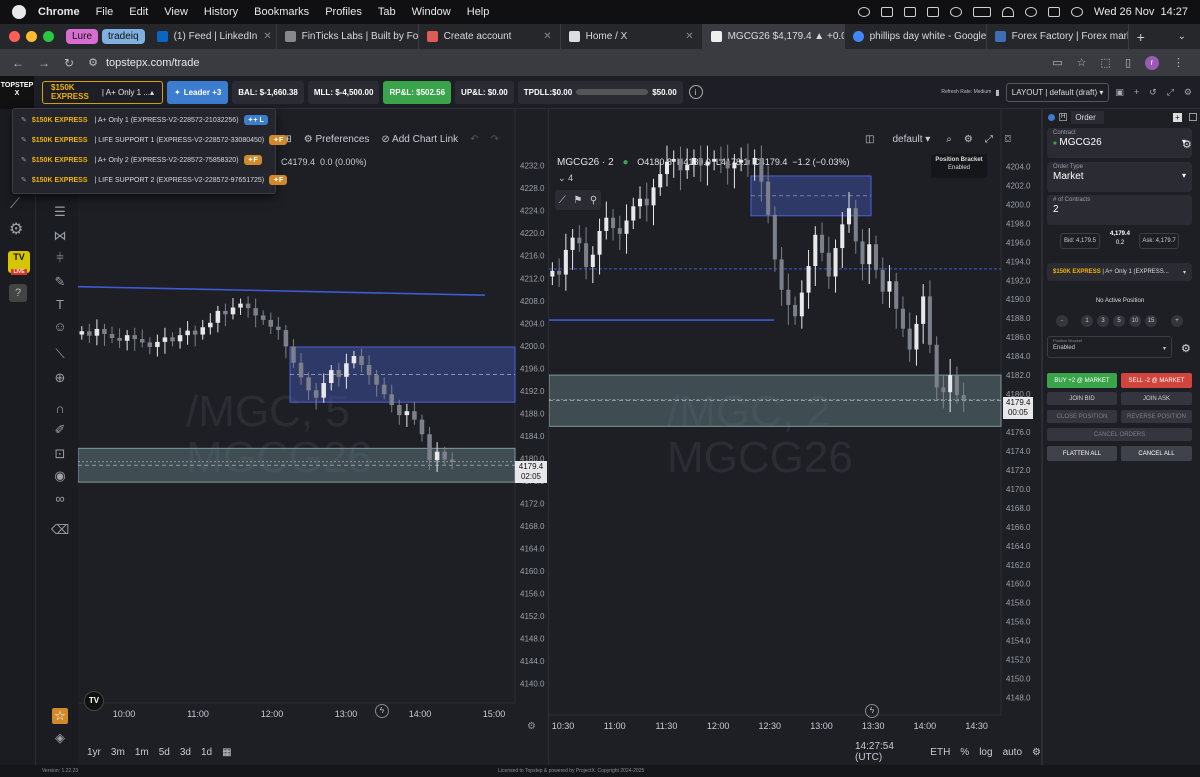 The image size is (1200, 777). I want to click on site-info-icon: ⚙, so click(93, 62).